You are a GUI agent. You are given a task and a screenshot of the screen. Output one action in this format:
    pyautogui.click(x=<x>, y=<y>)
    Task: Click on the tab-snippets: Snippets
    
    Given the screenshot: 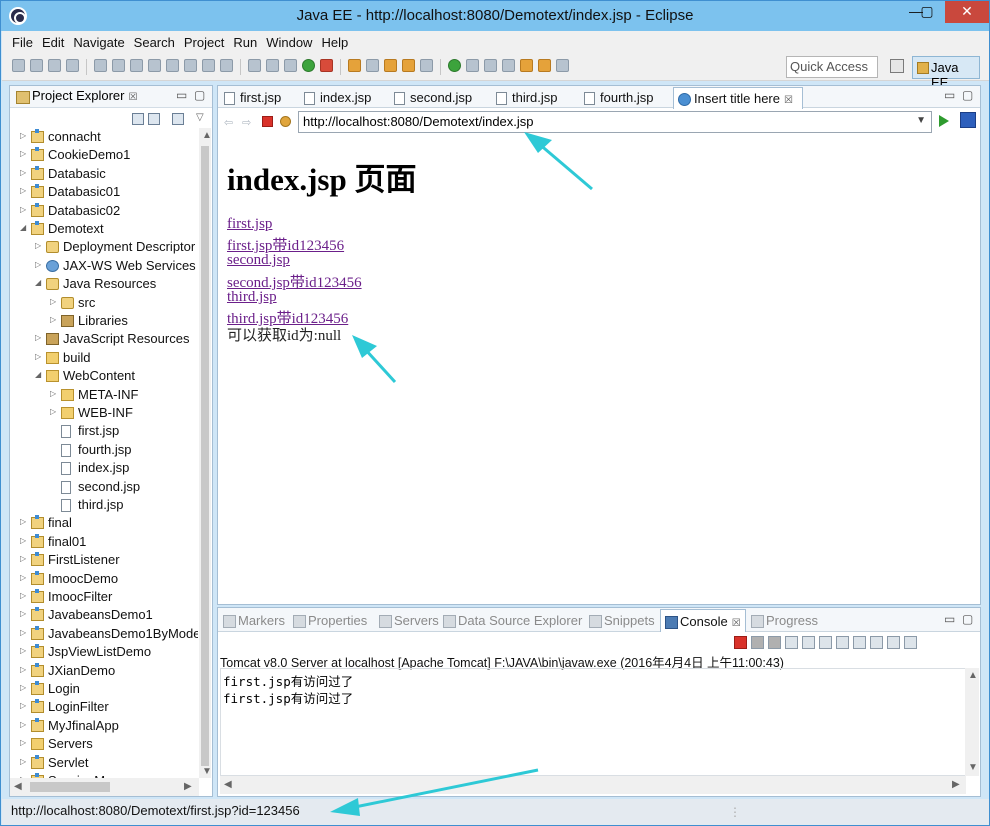 What is the action you would take?
    pyautogui.click(x=621, y=620)
    